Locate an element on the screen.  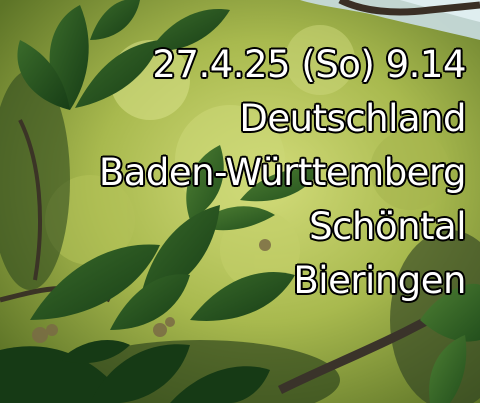
state-label: Baden-Württemberg is located at coordinates (282, 172).